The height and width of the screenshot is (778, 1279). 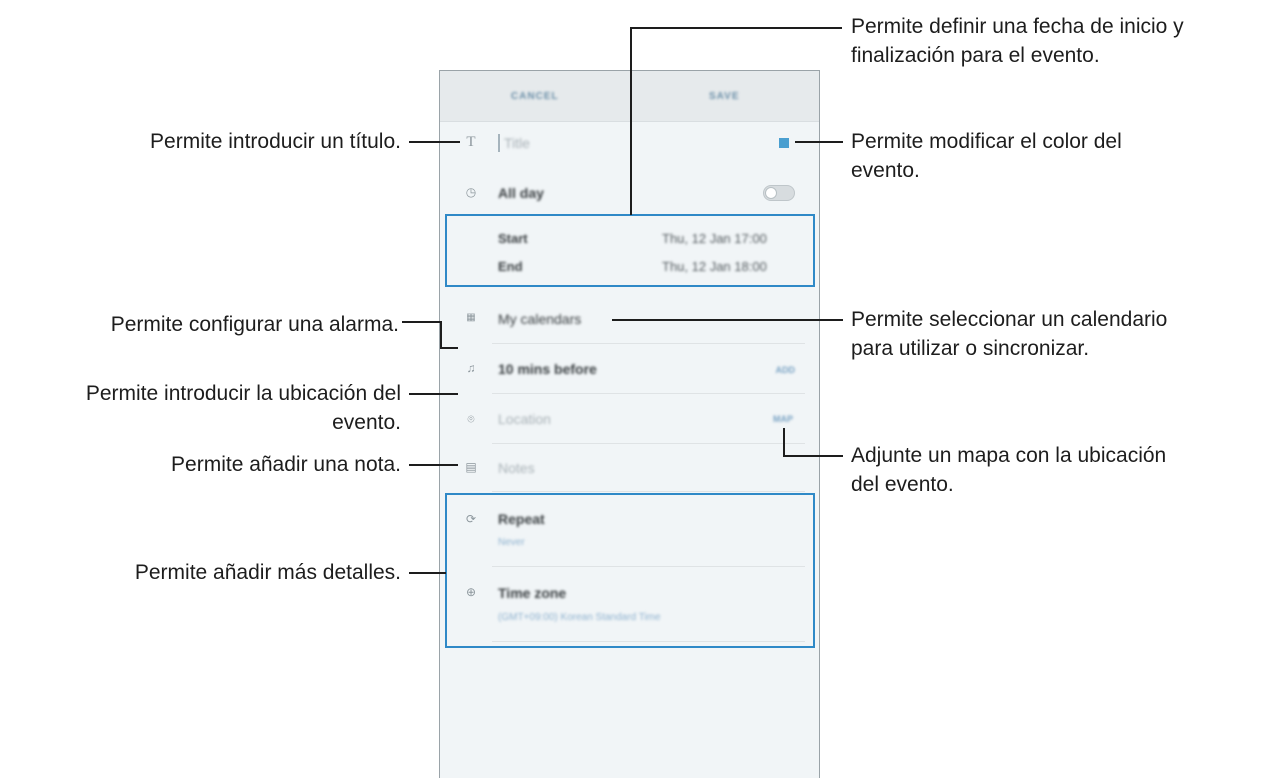 I want to click on location-pin-icon: ⌾, so click(x=471, y=419).